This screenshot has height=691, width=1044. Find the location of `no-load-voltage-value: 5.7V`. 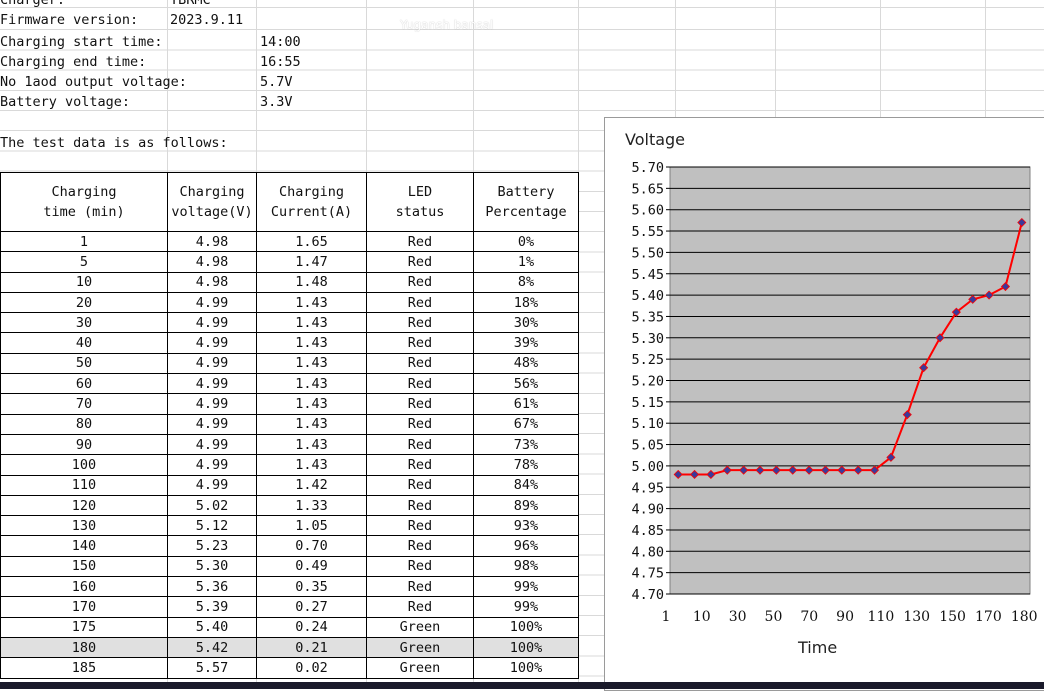

no-load-voltage-value: 5.7V is located at coordinates (276, 82).